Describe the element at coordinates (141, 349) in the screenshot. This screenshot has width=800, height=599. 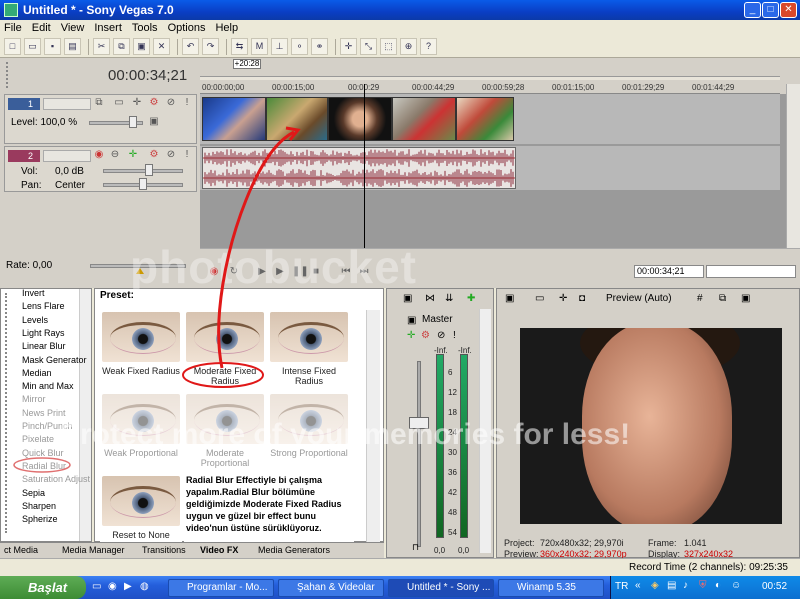
I see `preset-thumbnail: Weak Fixed Radius` at that location.